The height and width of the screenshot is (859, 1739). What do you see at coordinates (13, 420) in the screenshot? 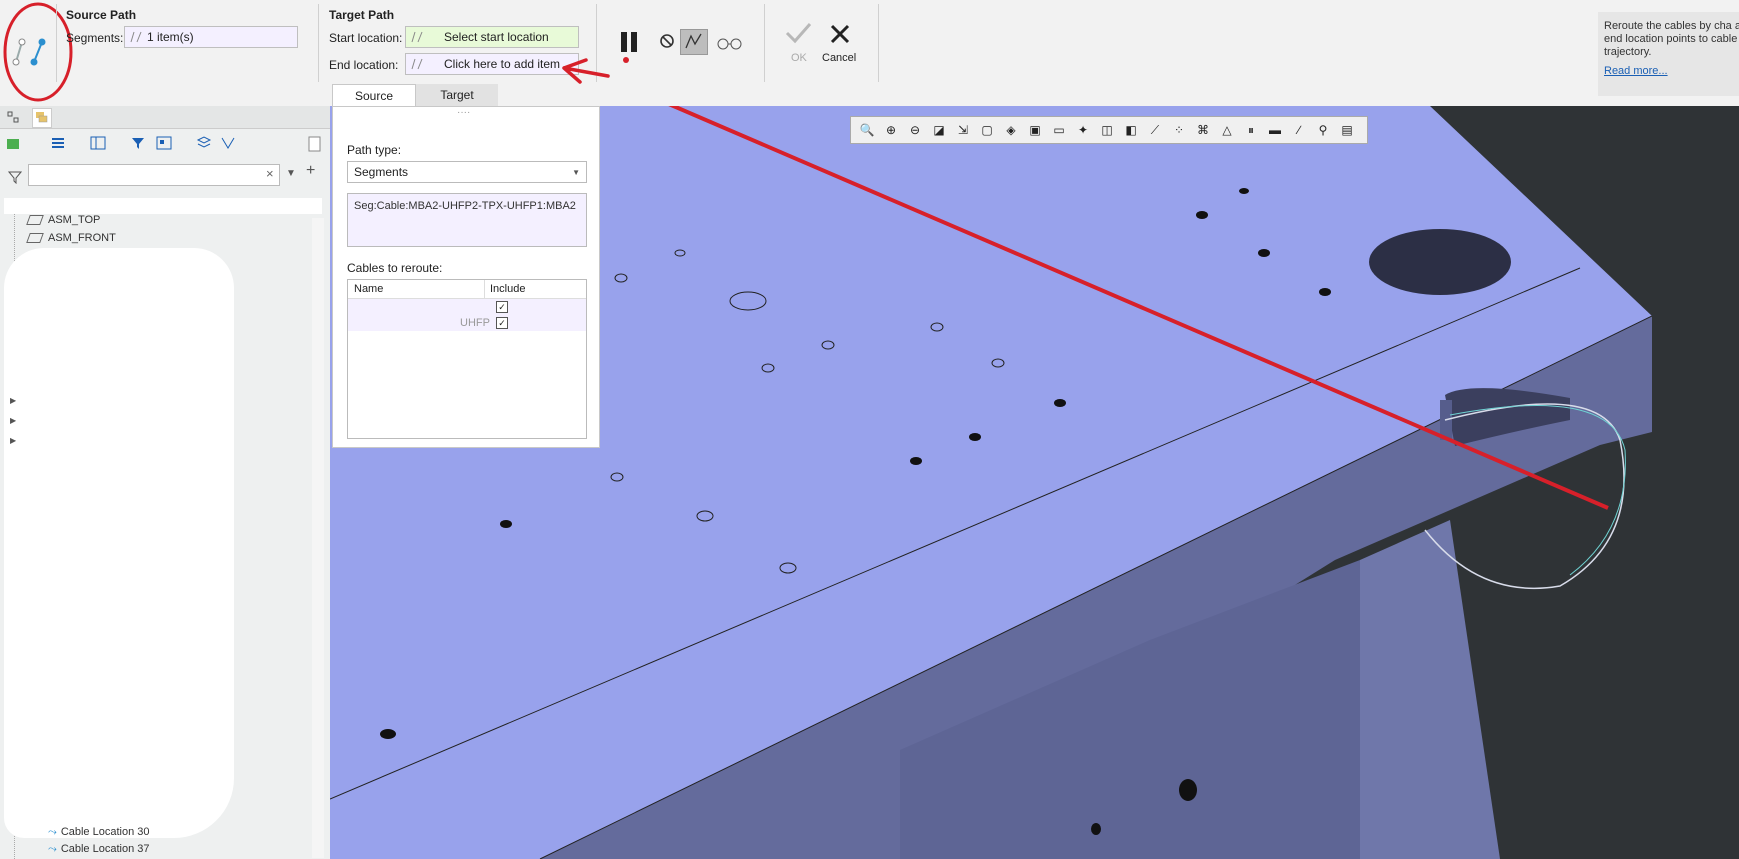
I see `tree-expanders: ▶ ▶ ▶` at bounding box center [13, 420].